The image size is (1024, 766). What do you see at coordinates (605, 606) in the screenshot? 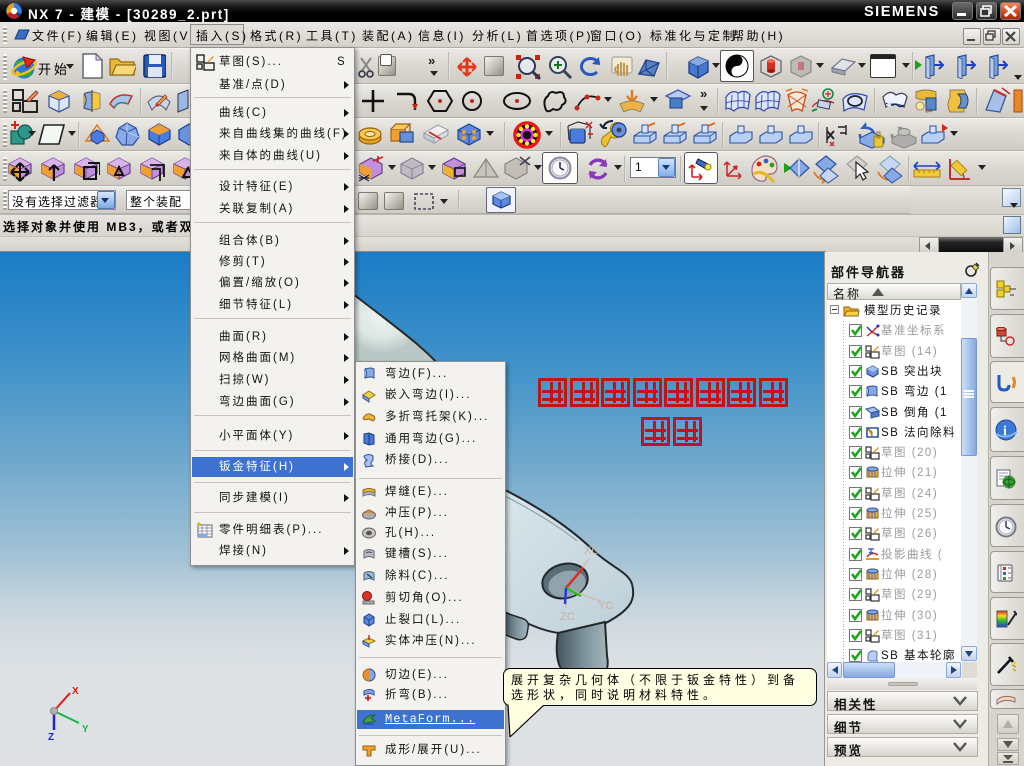
I see `svg-text: YC` at bounding box center [605, 606].